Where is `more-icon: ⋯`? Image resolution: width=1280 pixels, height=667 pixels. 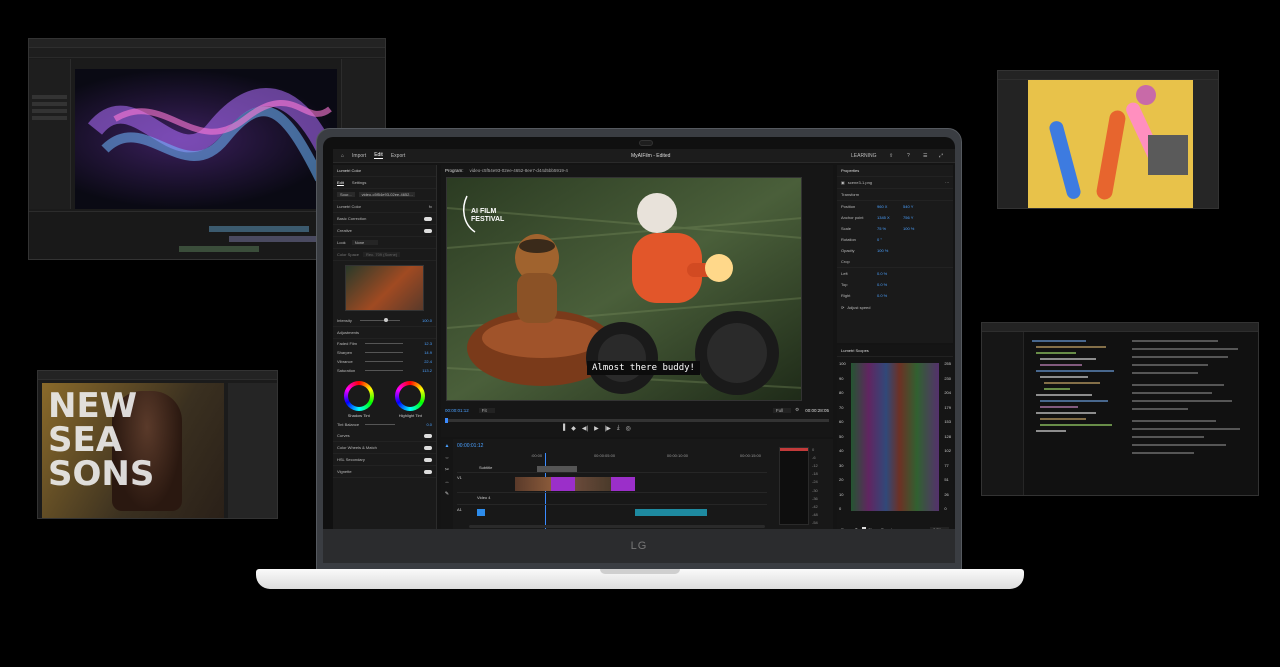 more-icon: ⋯ is located at coordinates (947, 182).